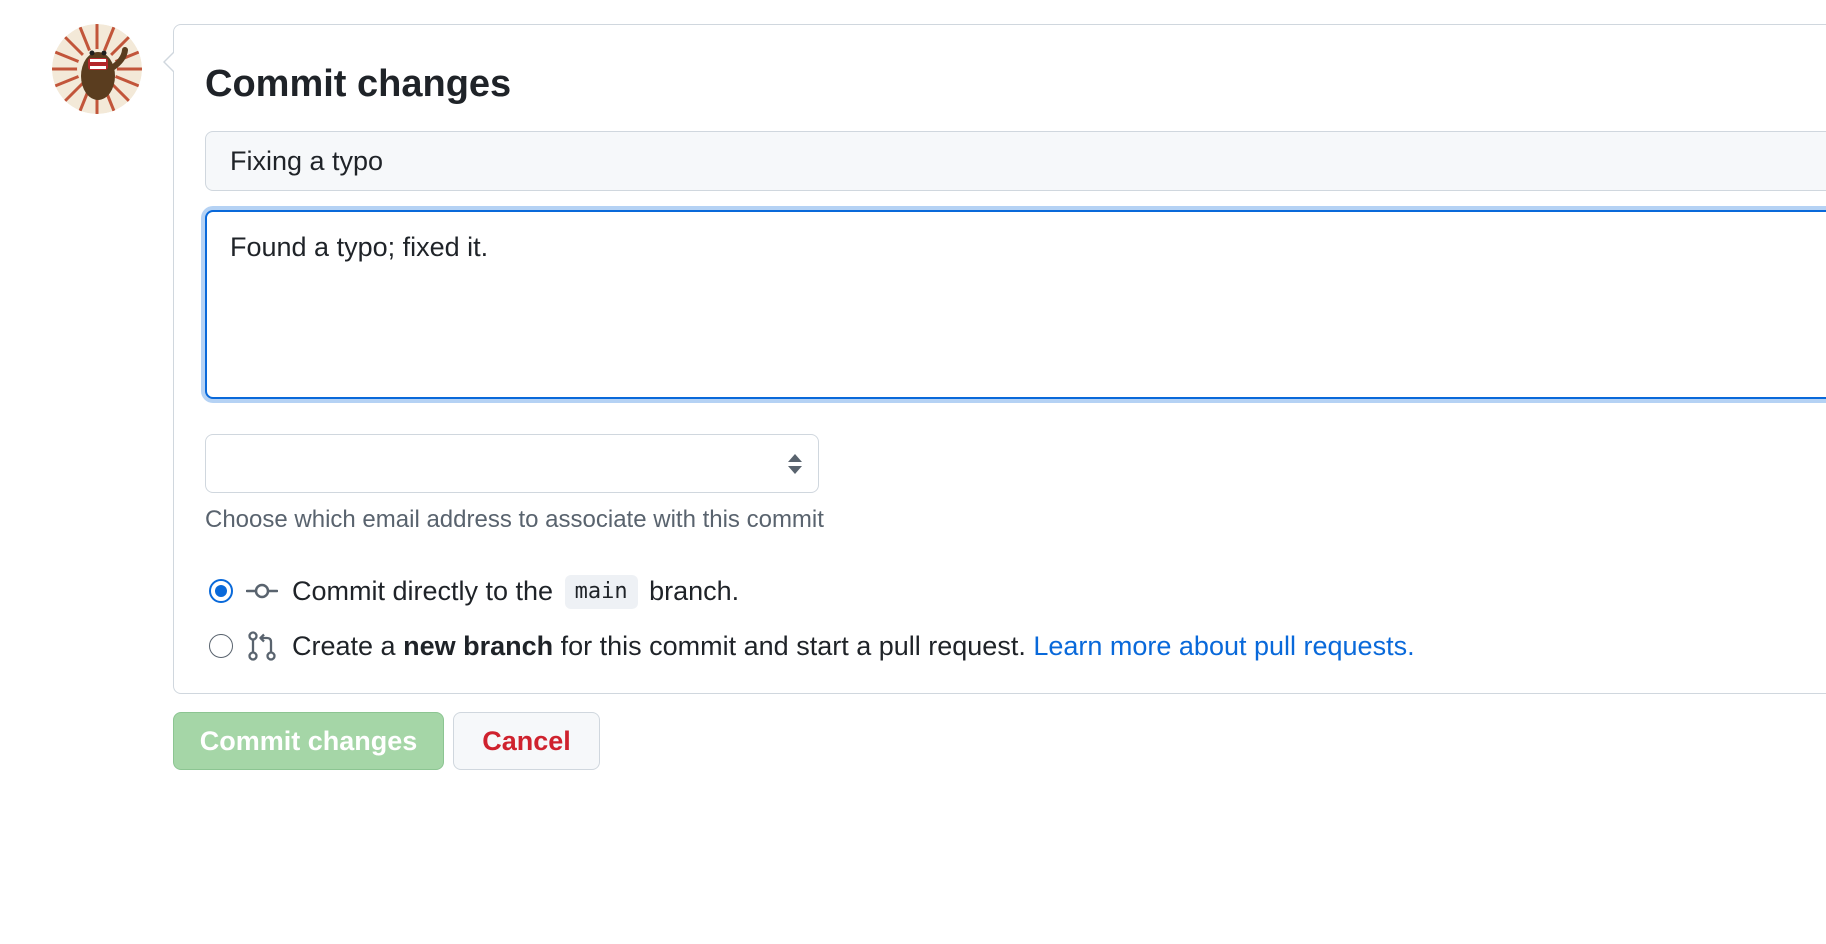  Describe the element at coordinates (601, 592) in the screenshot. I see `branch-name-code: main` at that location.